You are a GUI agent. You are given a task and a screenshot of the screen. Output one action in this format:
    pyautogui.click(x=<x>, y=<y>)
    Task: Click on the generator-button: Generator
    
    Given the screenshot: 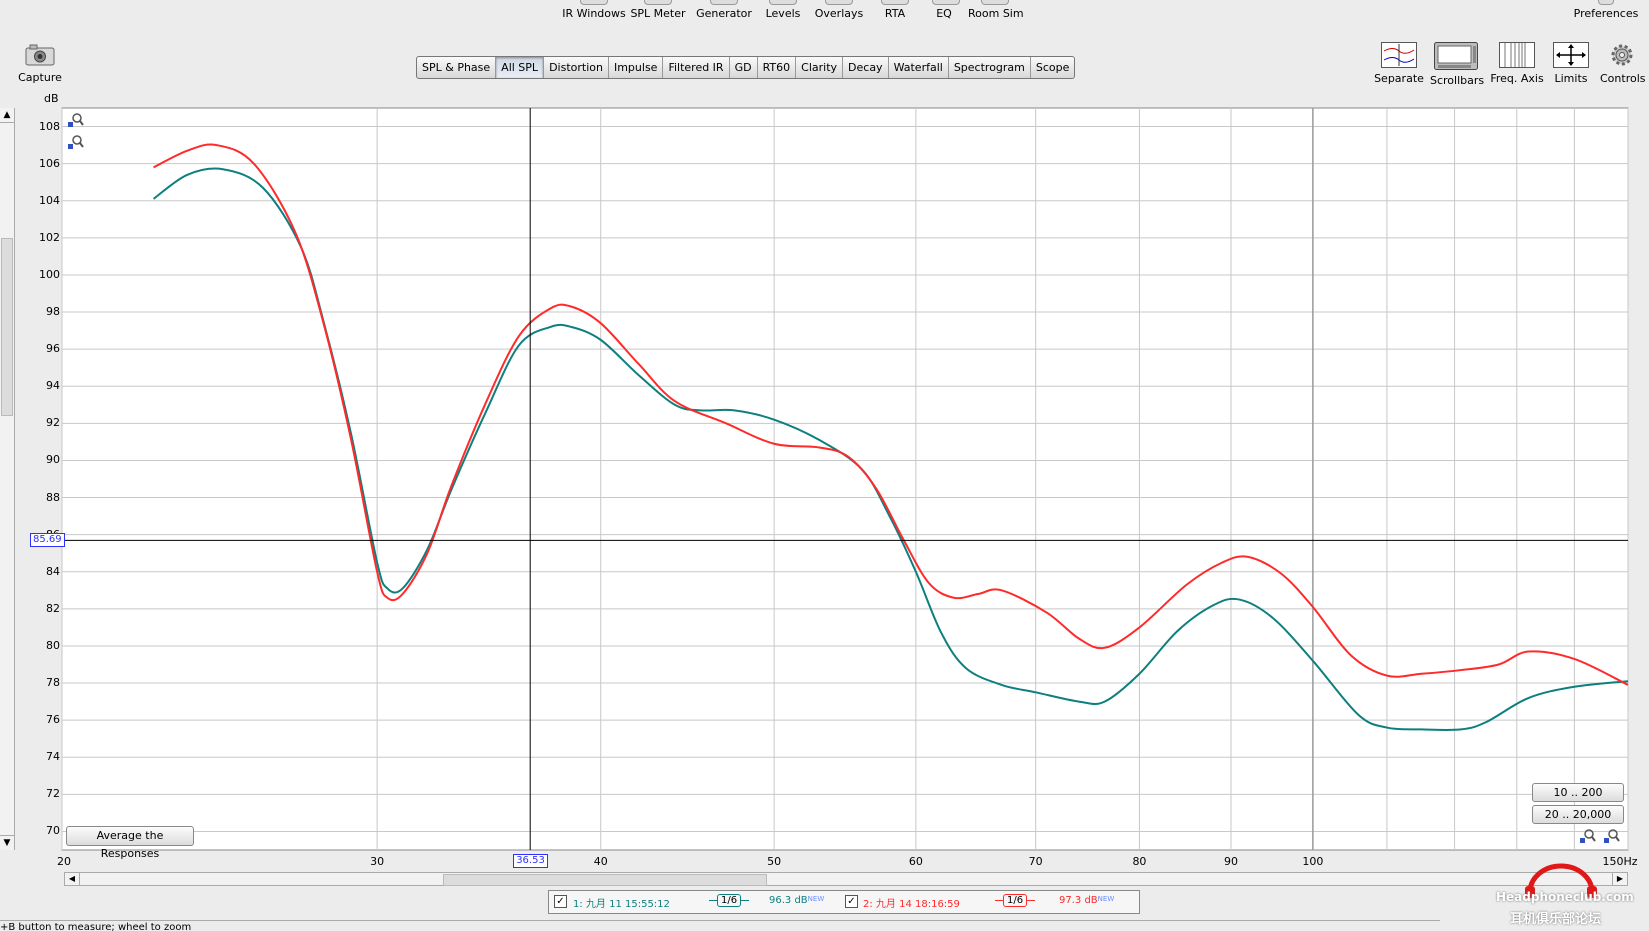 What is the action you would take?
    pyautogui.click(x=724, y=12)
    